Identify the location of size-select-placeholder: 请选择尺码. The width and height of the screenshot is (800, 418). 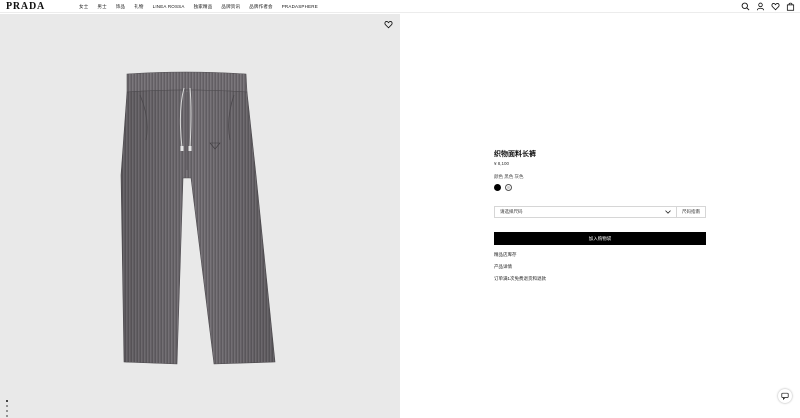
(511, 211).